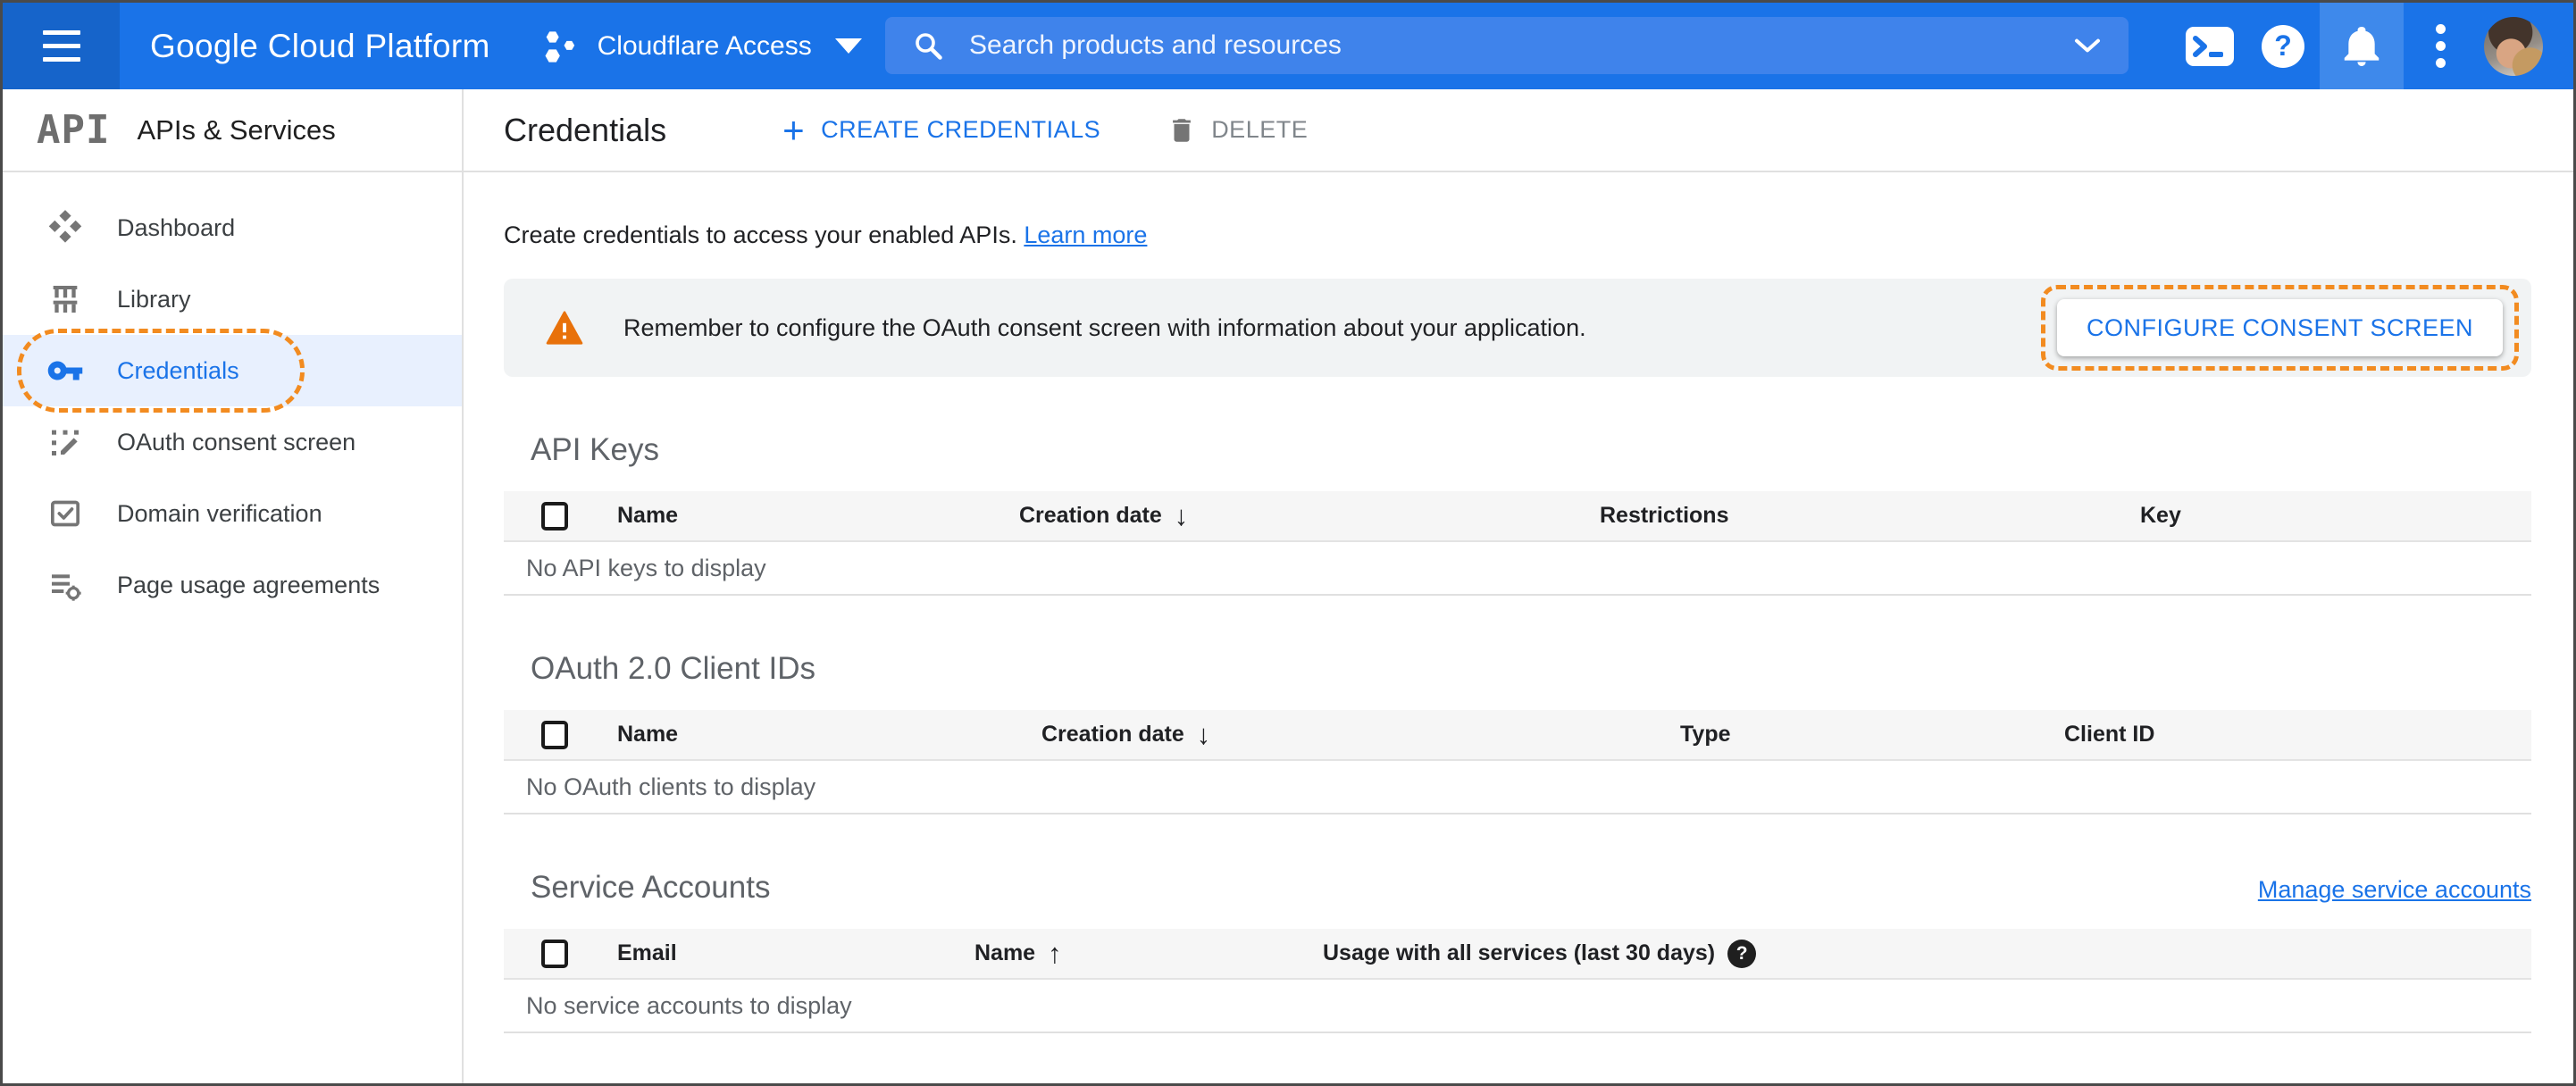 The image size is (2576, 1086). I want to click on sidebar-item-domain-verification: Domain verification, so click(233, 513).